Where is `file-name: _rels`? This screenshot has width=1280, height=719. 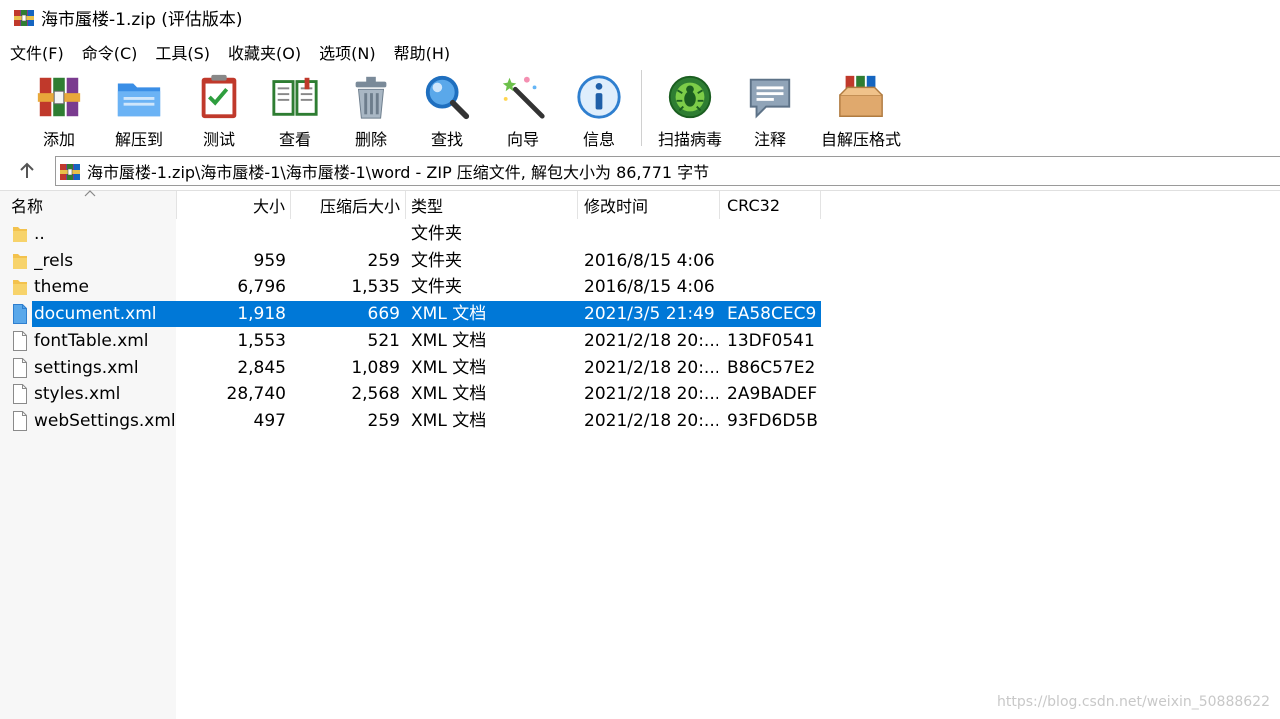 file-name: _rels is located at coordinates (54, 260).